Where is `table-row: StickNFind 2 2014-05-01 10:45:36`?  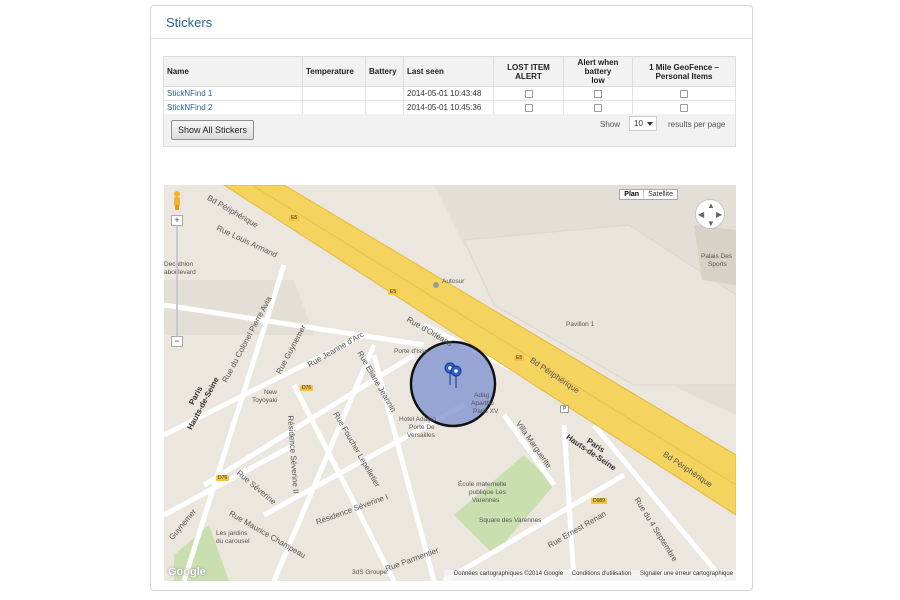 table-row: StickNFind 2 2014-05-01 10:45:36 is located at coordinates (449, 107).